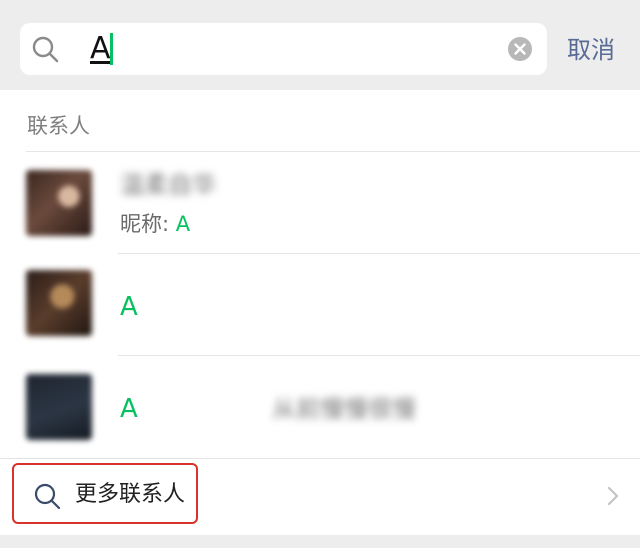  Describe the element at coordinates (613, 496) in the screenshot. I see `chevron-right-icon` at that location.